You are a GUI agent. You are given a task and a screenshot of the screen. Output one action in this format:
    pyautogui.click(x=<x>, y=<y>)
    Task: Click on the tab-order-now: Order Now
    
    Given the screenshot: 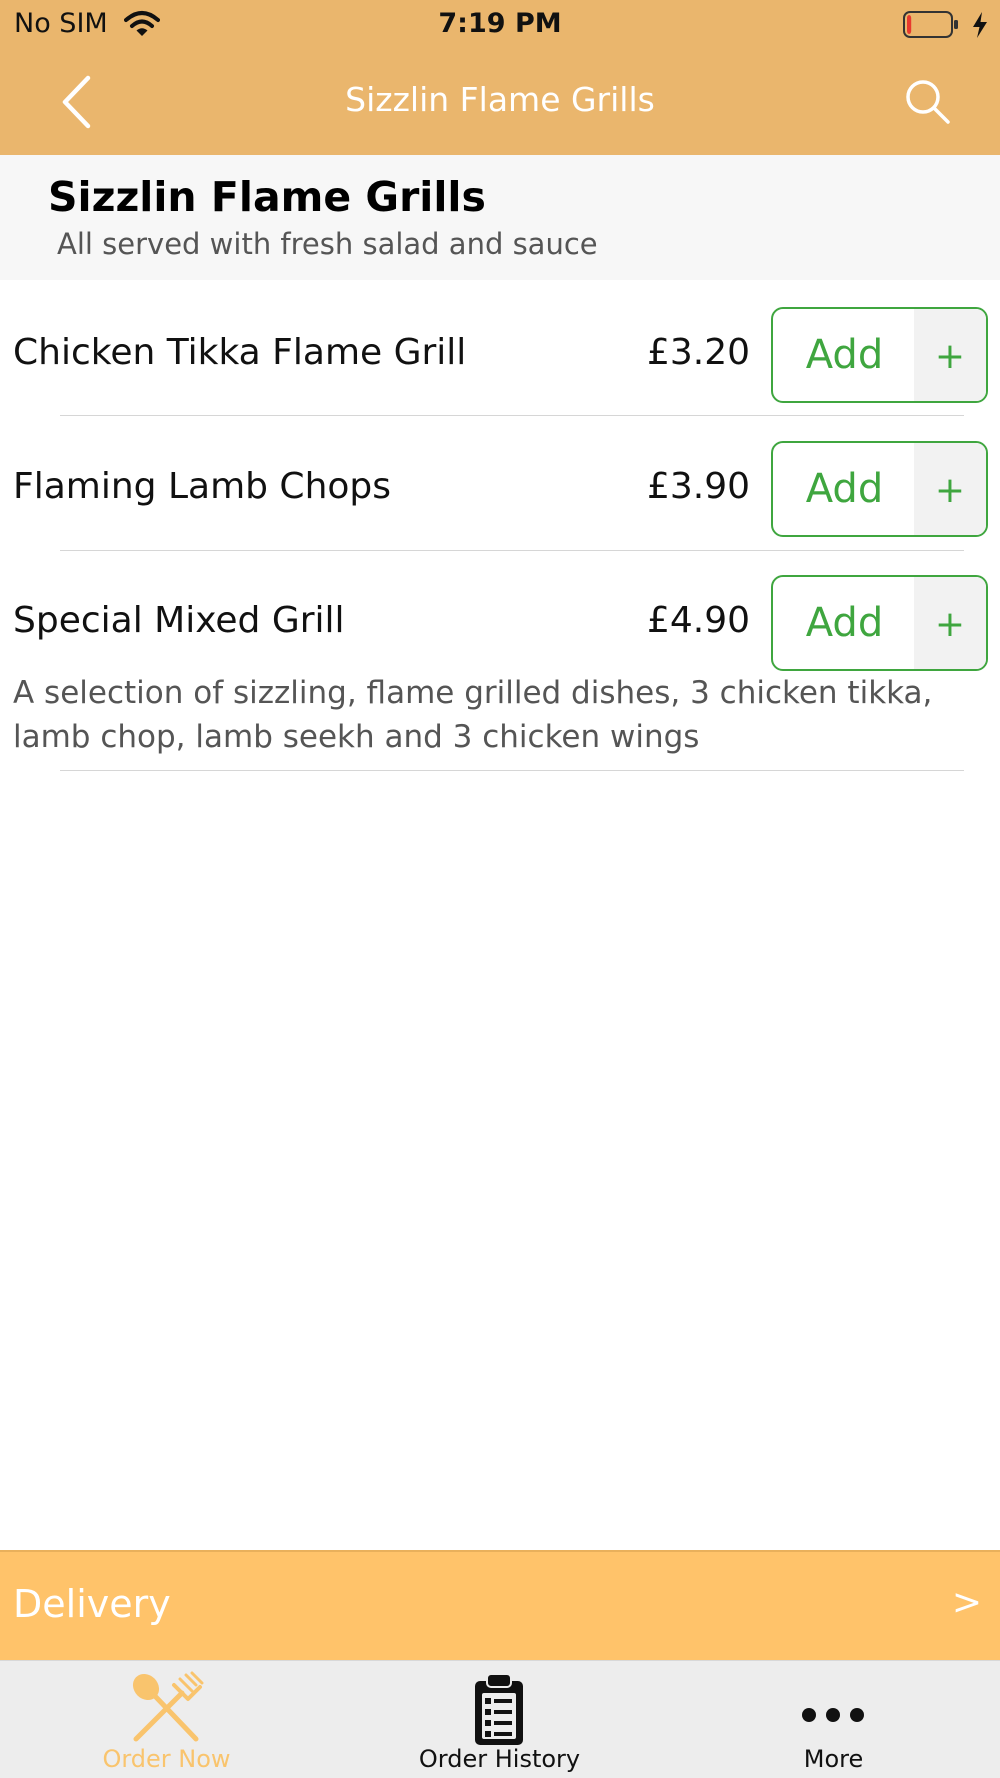 What is the action you would take?
    pyautogui.click(x=166, y=1719)
    